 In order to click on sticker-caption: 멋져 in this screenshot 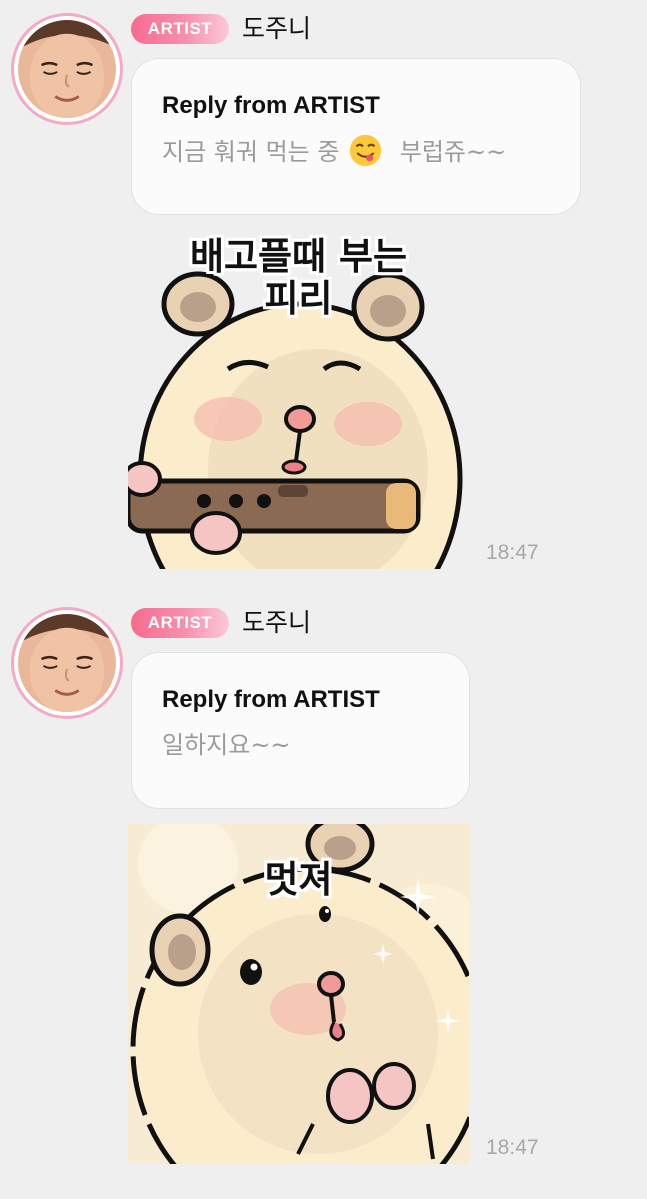, I will do `click(298, 879)`.